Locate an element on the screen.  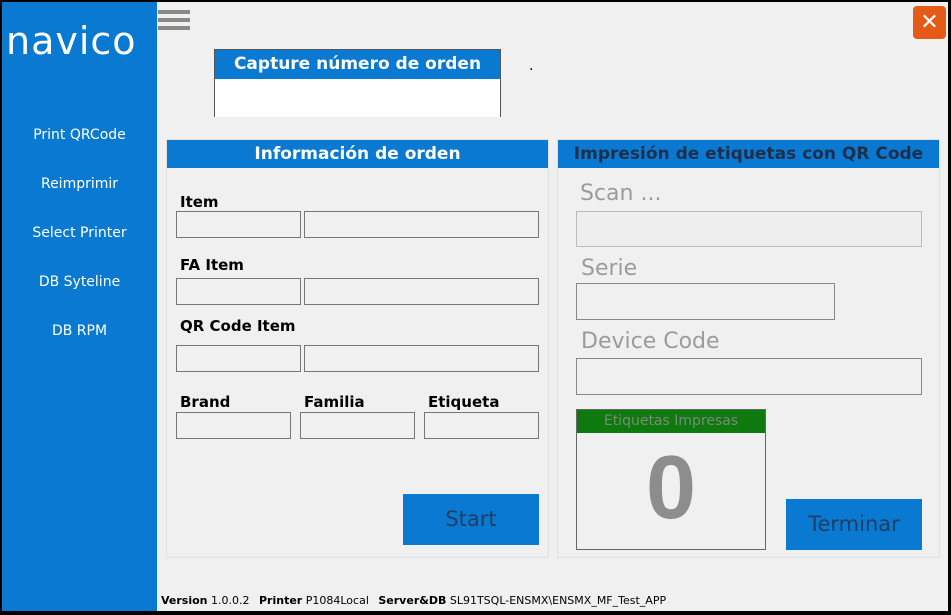
familia-field is located at coordinates (357, 425).